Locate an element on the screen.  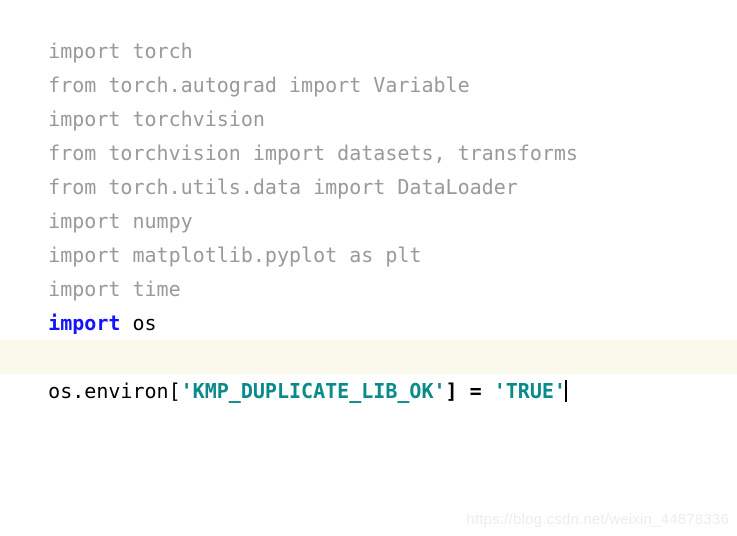
code-line: from torch.autograd import Variable is located at coordinates (368, 65).